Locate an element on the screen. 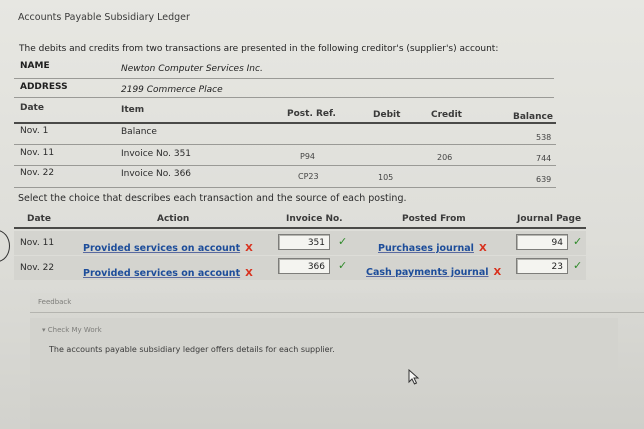  answer-header-invoice: Invoice No. is located at coordinates (314, 219).